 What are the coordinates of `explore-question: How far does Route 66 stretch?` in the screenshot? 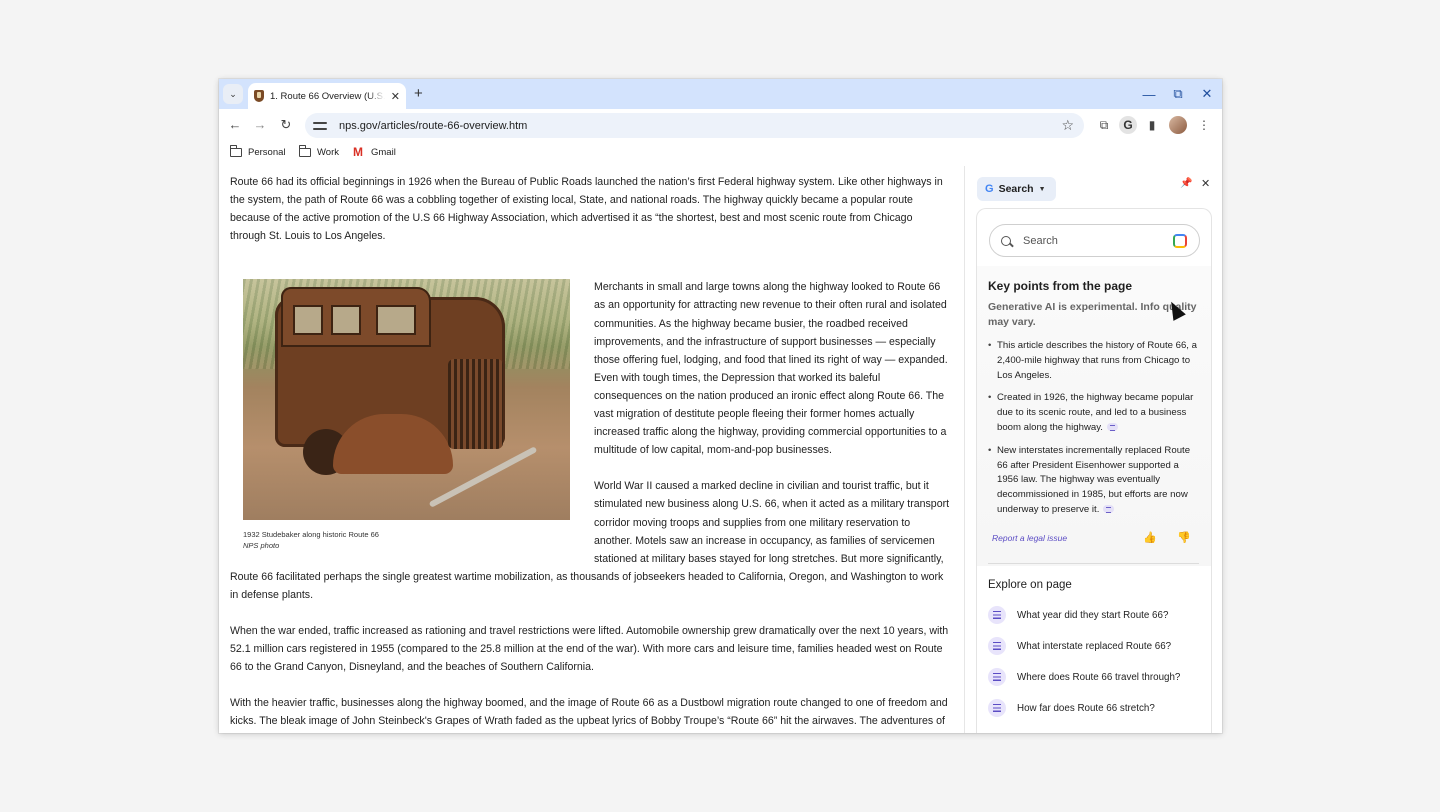 It's located at (1071, 708).